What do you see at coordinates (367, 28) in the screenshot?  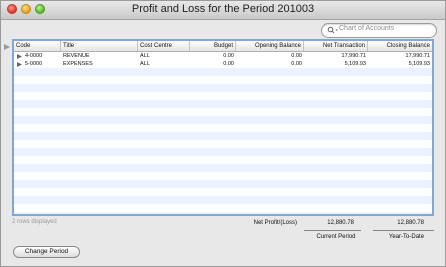 I see `search-placeholder: Chart of Accounts` at bounding box center [367, 28].